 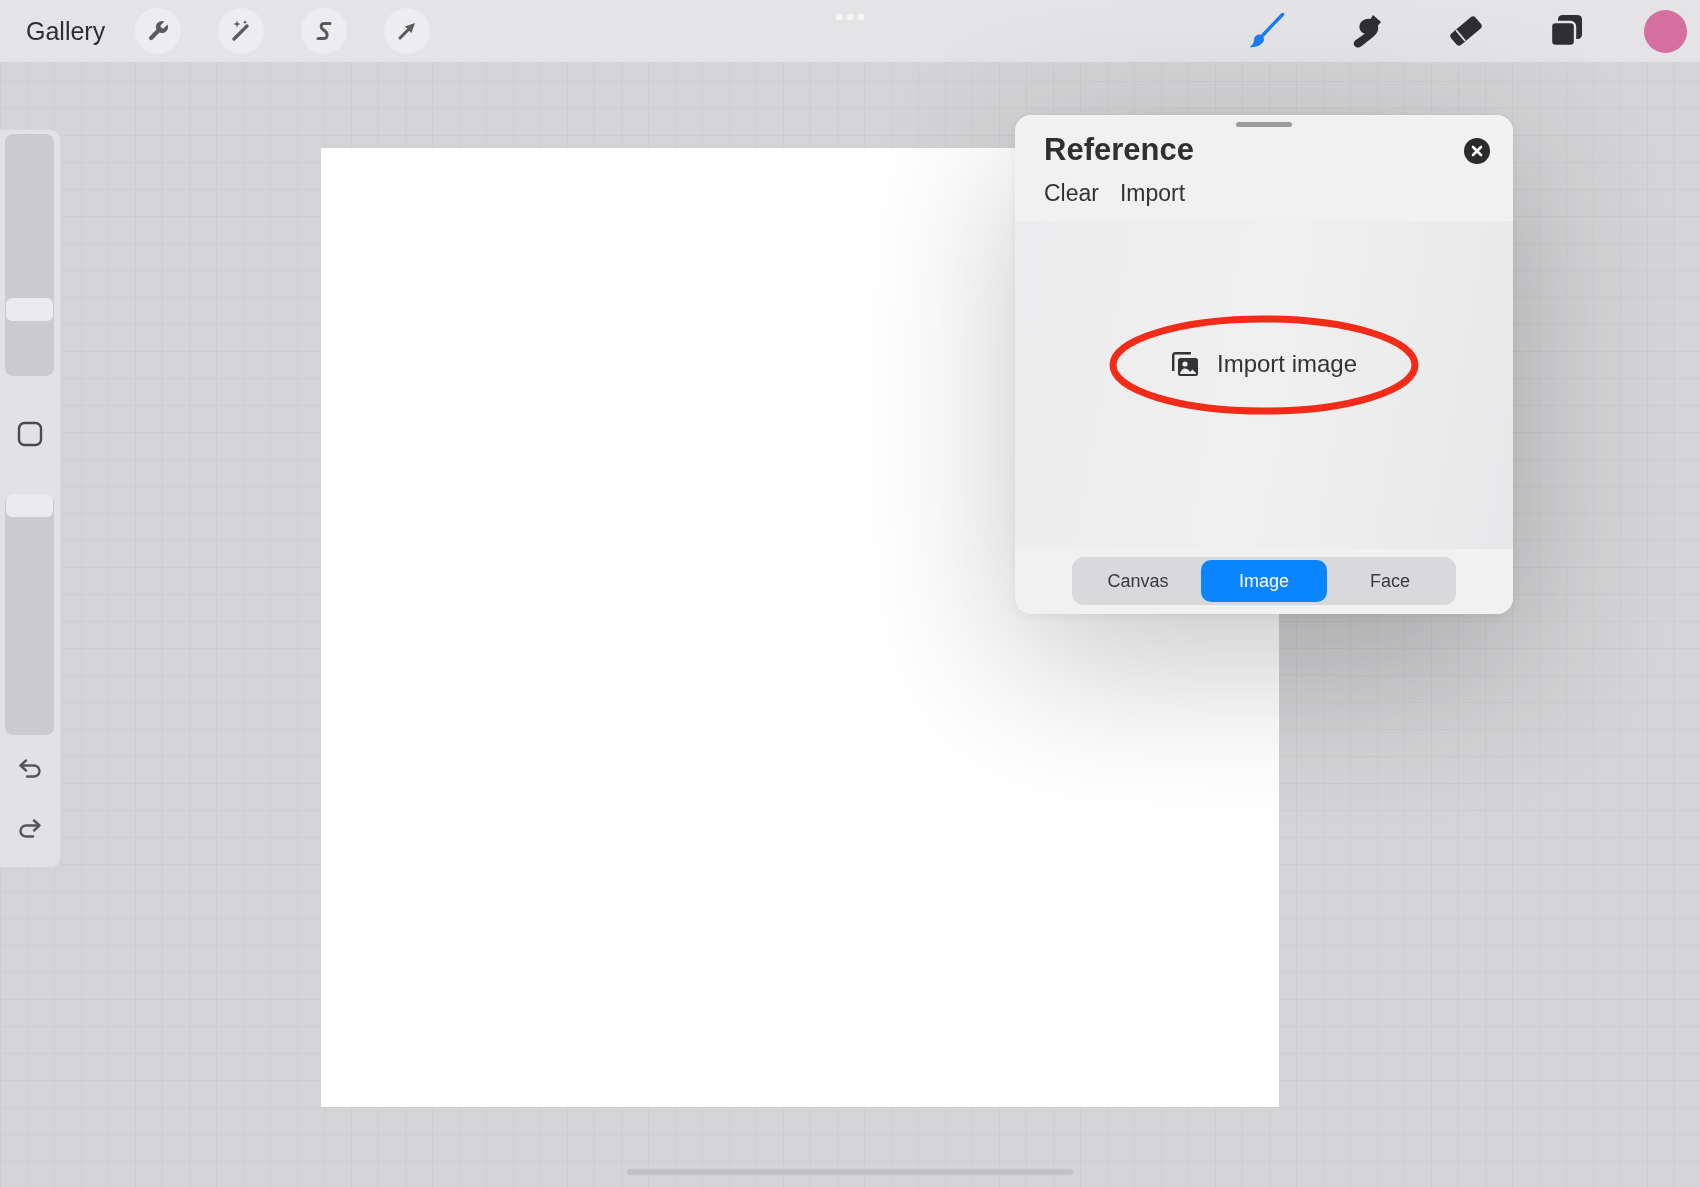 What do you see at coordinates (1071, 193) in the screenshot?
I see `clear-link: Clear` at bounding box center [1071, 193].